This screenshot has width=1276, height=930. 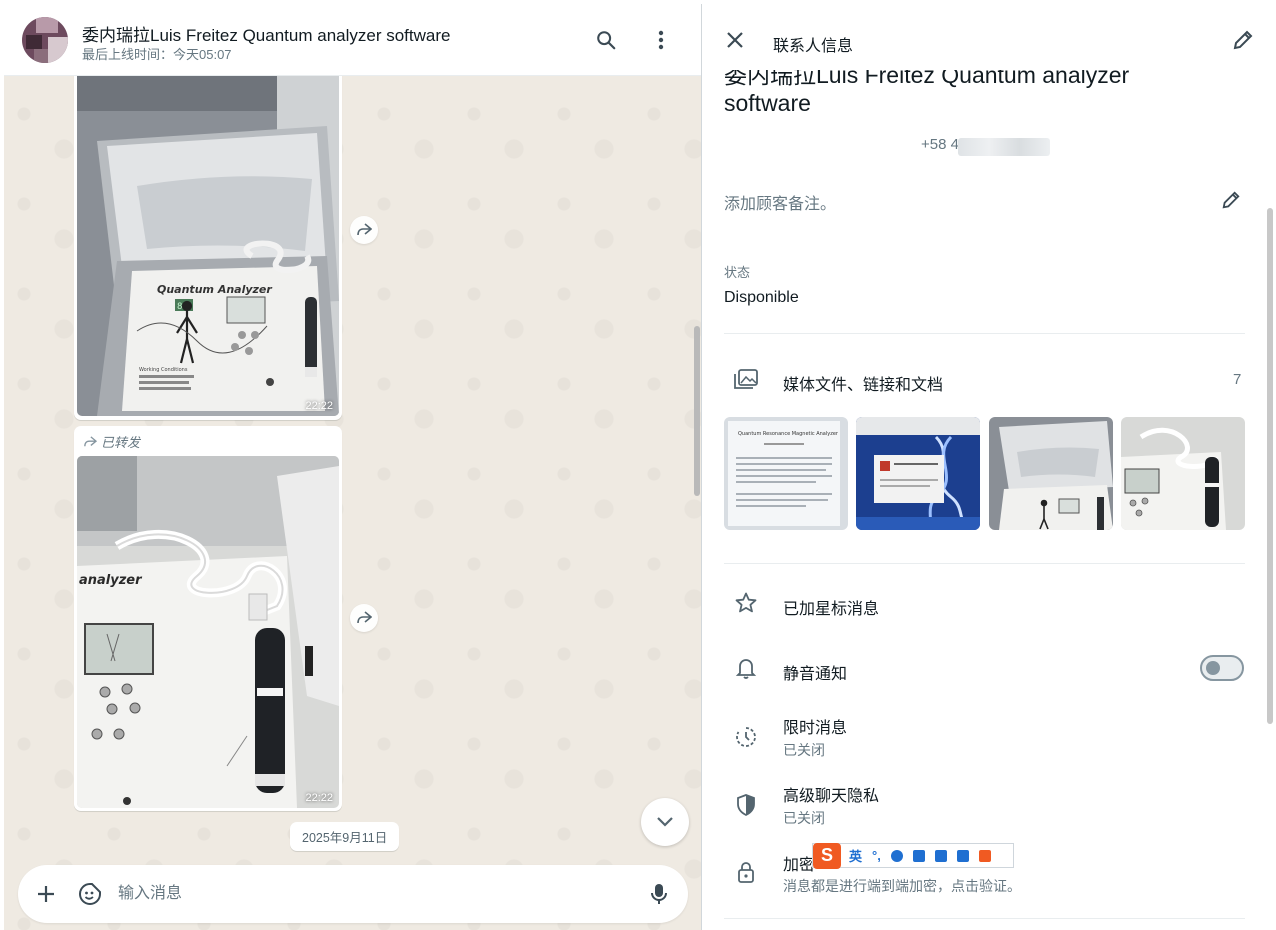 I want to click on disappearing-messages-option: 限时消息, so click(x=815, y=726).